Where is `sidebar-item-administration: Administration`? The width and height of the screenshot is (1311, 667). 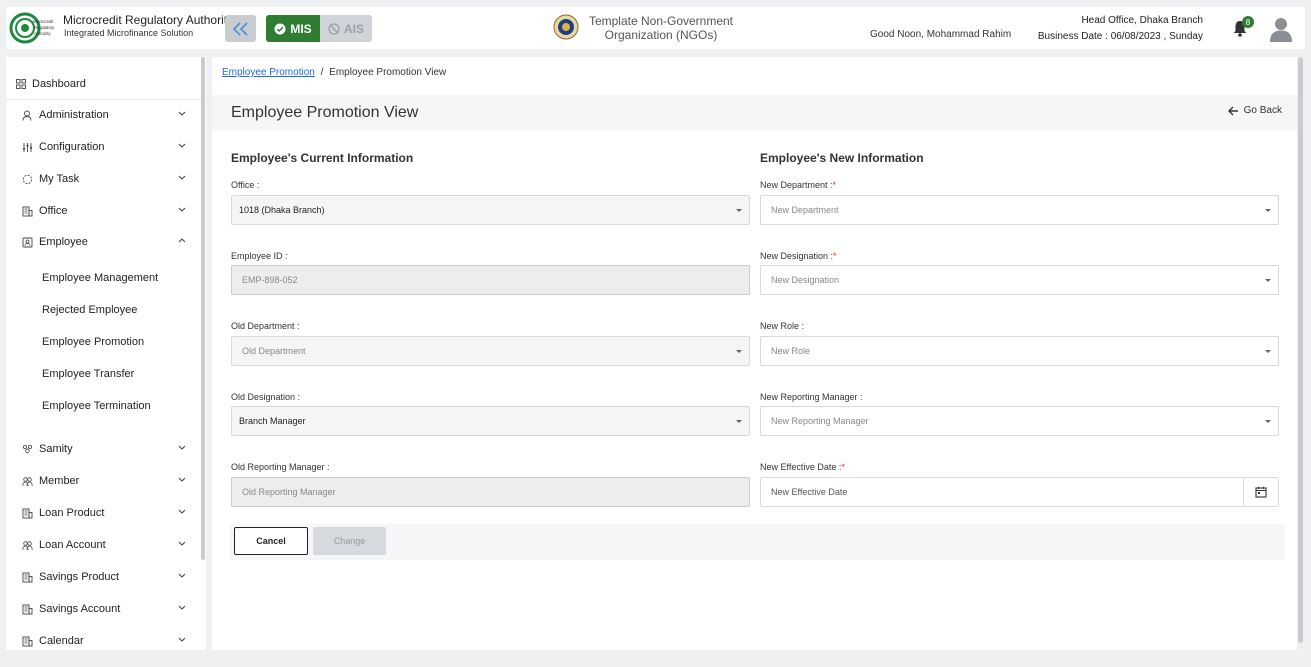
sidebar-item-administration: Administration is located at coordinates (103, 115).